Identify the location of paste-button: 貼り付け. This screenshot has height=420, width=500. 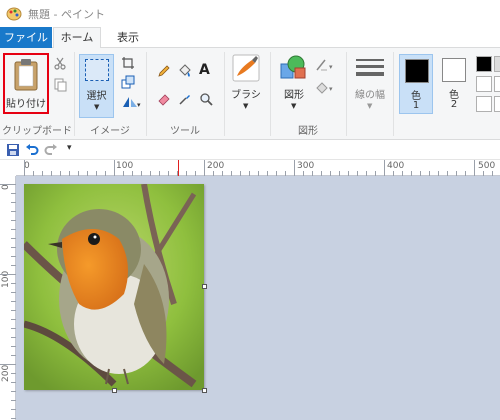
(26, 83).